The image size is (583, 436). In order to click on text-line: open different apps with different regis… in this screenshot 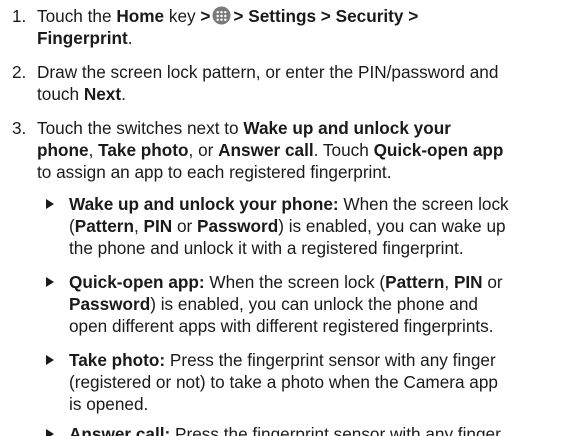, I will do `click(326, 326)`.